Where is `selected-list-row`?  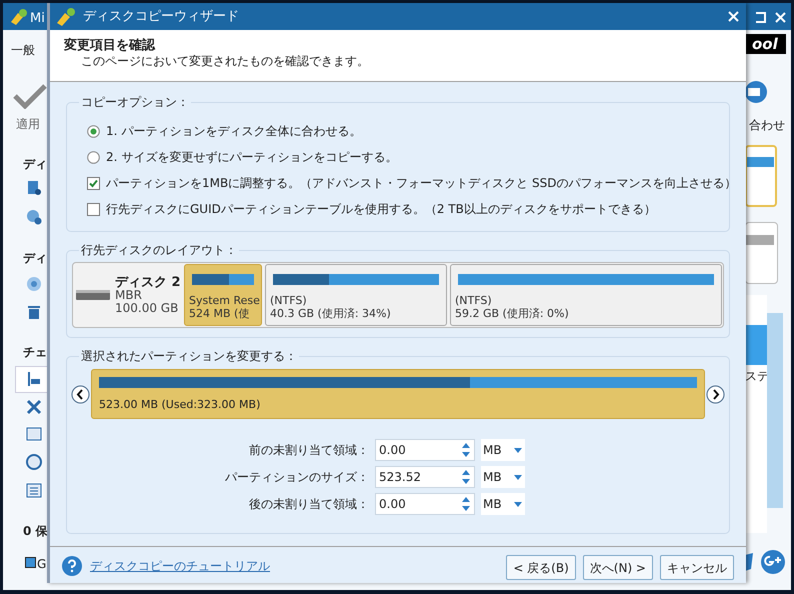
selected-list-row is located at coordinates (756, 345).